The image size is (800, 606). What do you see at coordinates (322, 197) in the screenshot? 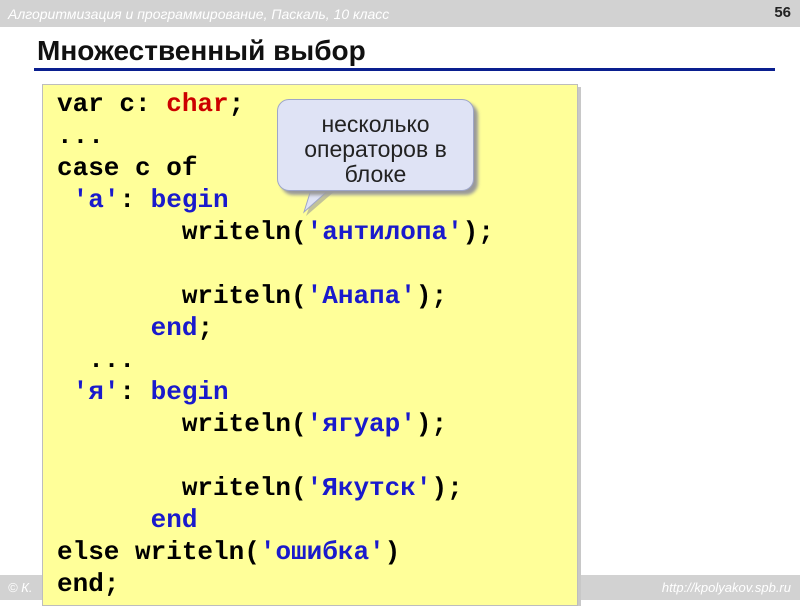
I see `callout-tail` at bounding box center [322, 197].